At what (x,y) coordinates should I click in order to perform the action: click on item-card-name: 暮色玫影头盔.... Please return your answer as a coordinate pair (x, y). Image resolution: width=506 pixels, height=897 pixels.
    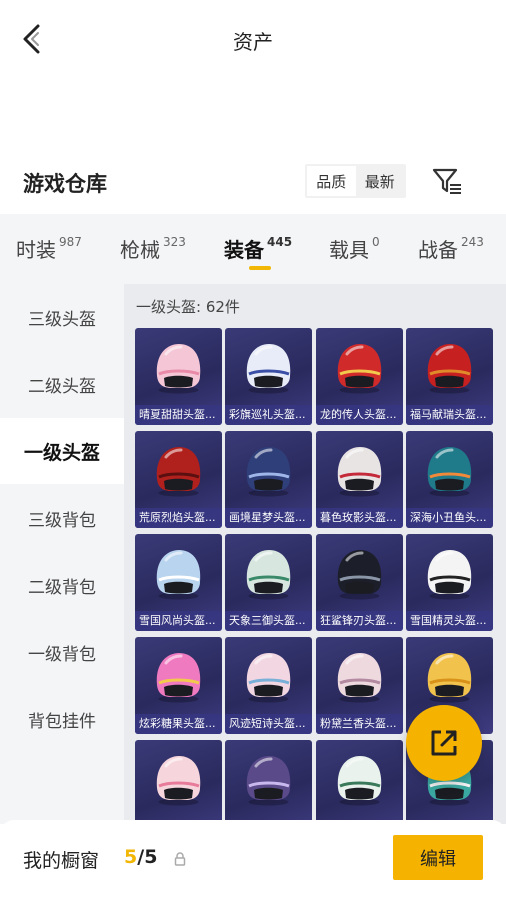
    Looking at the image, I should click on (359, 518).